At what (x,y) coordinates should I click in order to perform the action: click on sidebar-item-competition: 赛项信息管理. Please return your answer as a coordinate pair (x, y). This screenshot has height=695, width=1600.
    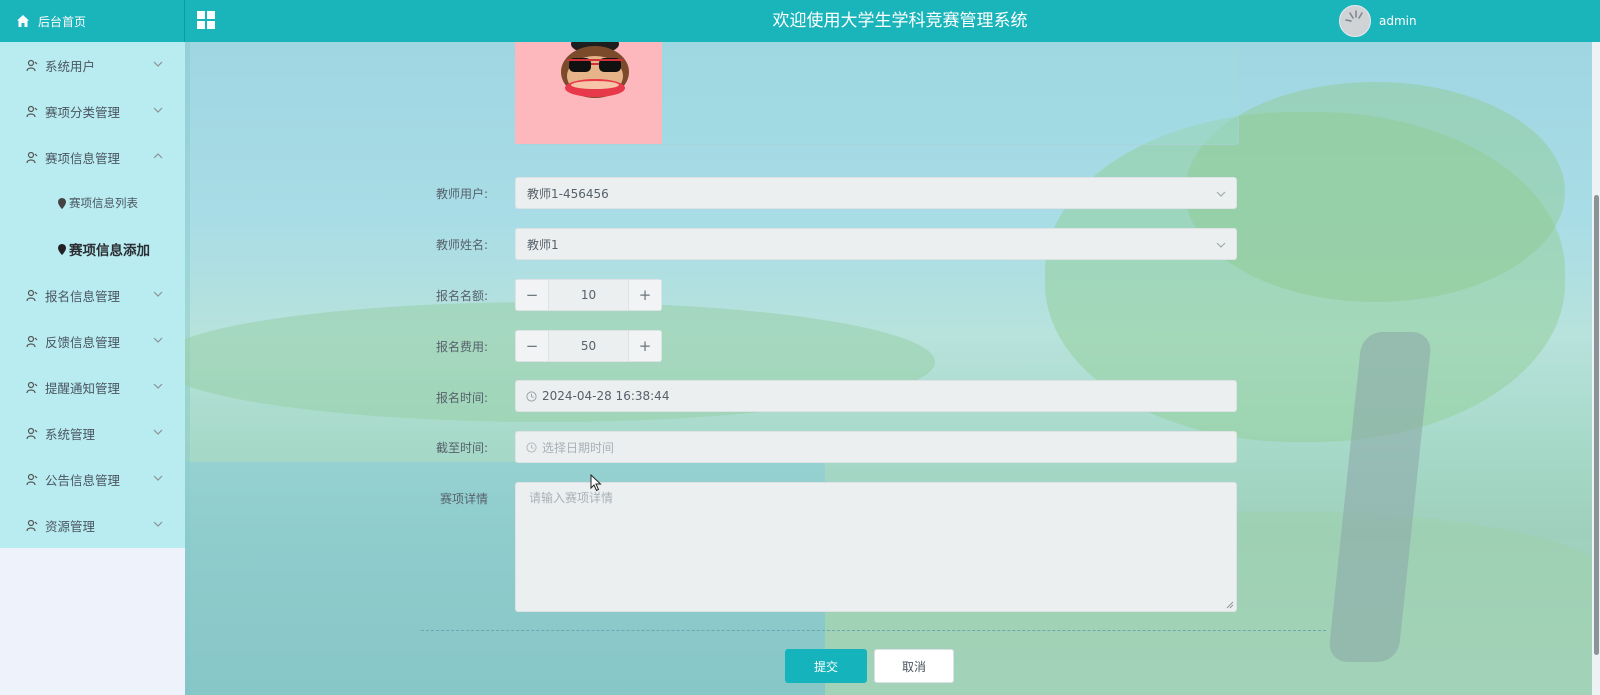
    Looking at the image, I should click on (92, 157).